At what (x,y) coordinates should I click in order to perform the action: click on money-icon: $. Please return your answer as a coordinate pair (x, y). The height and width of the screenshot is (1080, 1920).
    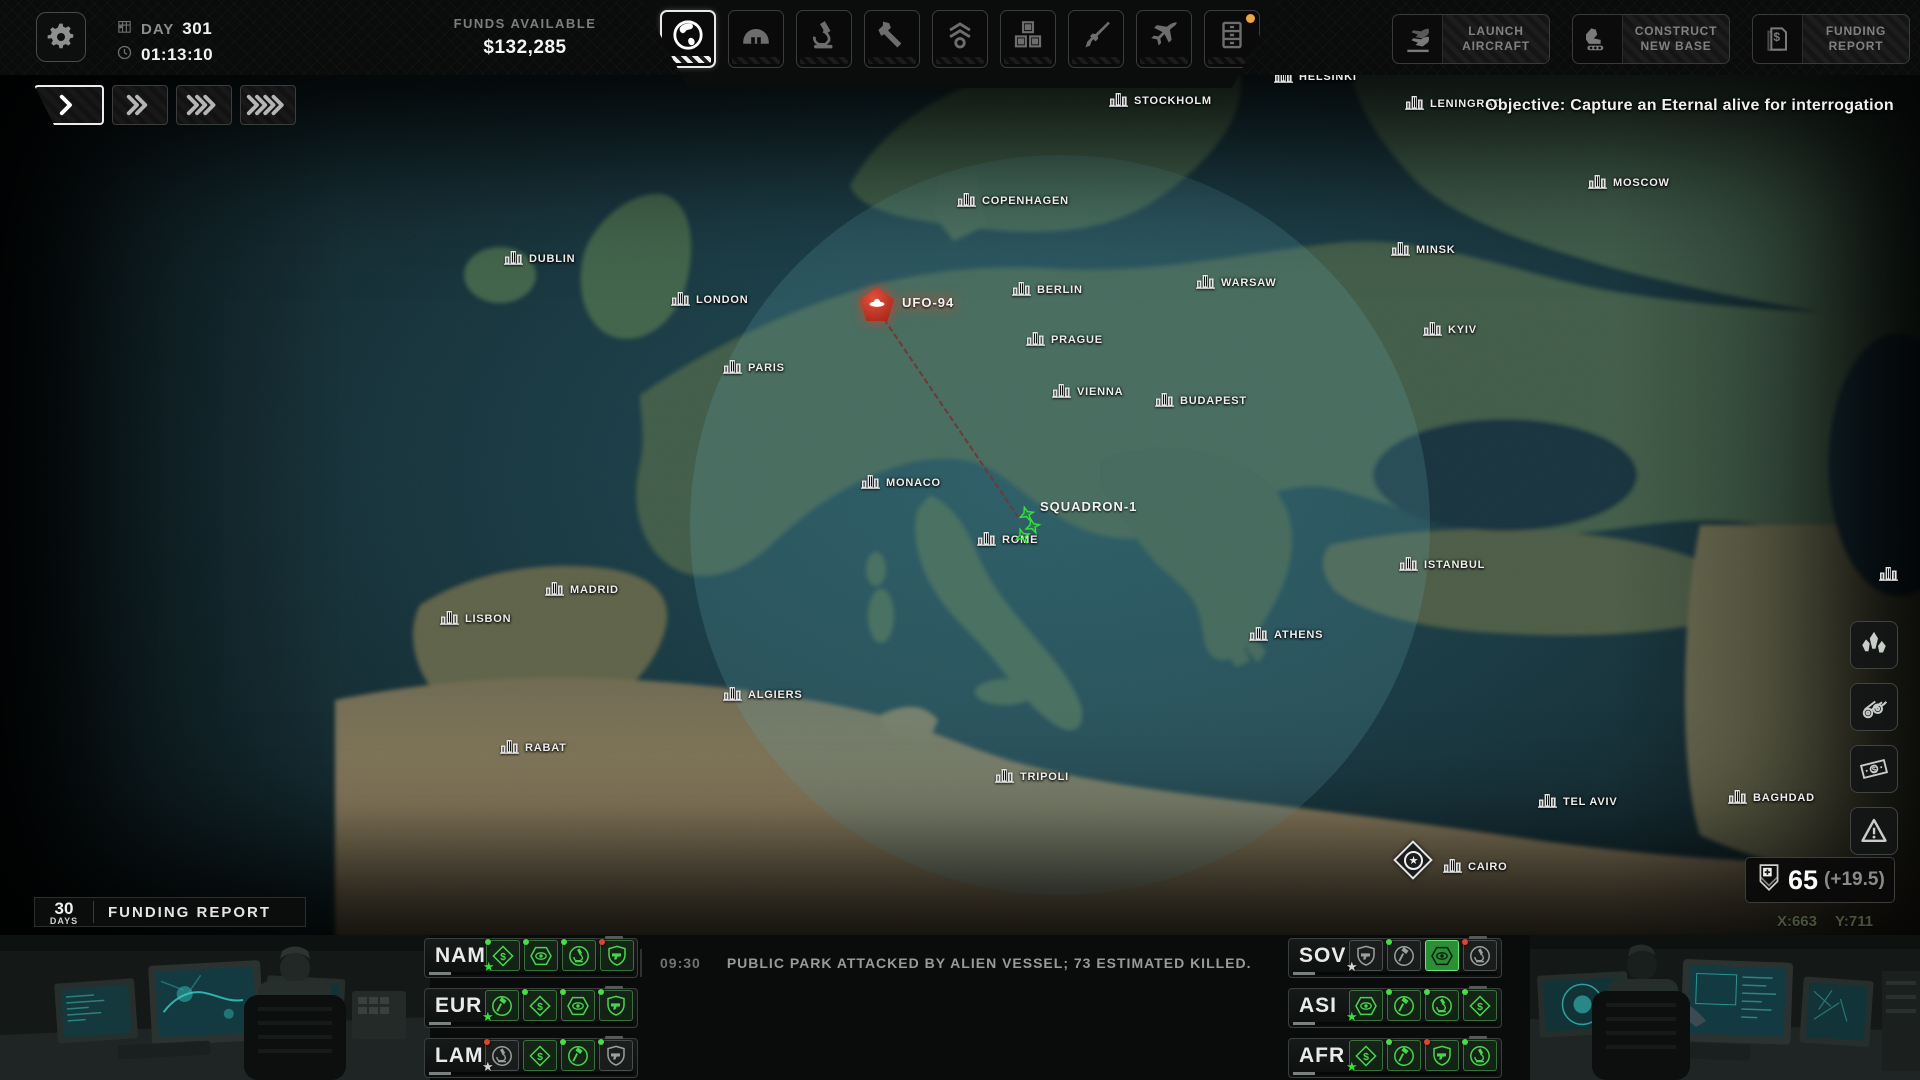
    Looking at the image, I should click on (1874, 769).